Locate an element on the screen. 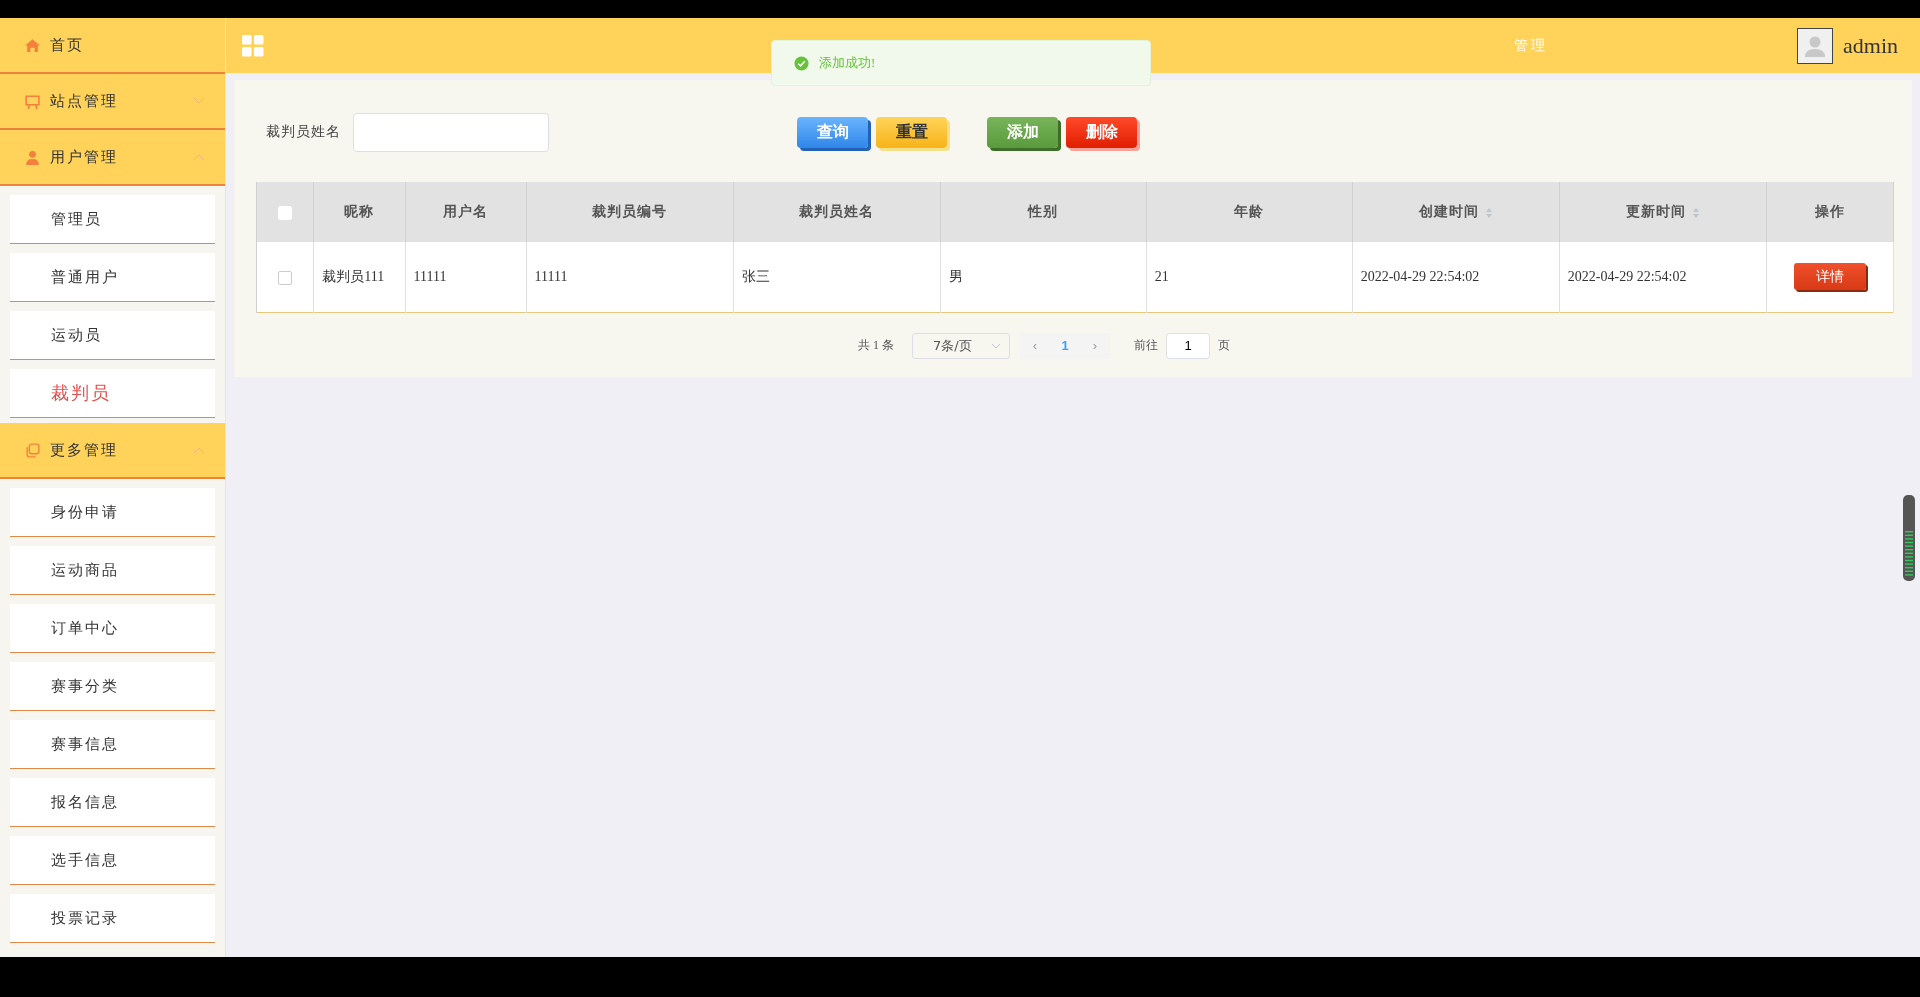 The width and height of the screenshot is (1920, 997). search-field is located at coordinates (451, 132).